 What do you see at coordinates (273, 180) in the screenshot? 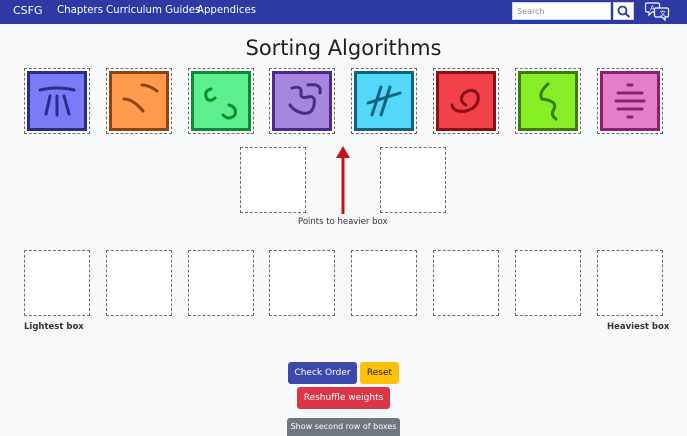
I see `scale-slot-left` at bounding box center [273, 180].